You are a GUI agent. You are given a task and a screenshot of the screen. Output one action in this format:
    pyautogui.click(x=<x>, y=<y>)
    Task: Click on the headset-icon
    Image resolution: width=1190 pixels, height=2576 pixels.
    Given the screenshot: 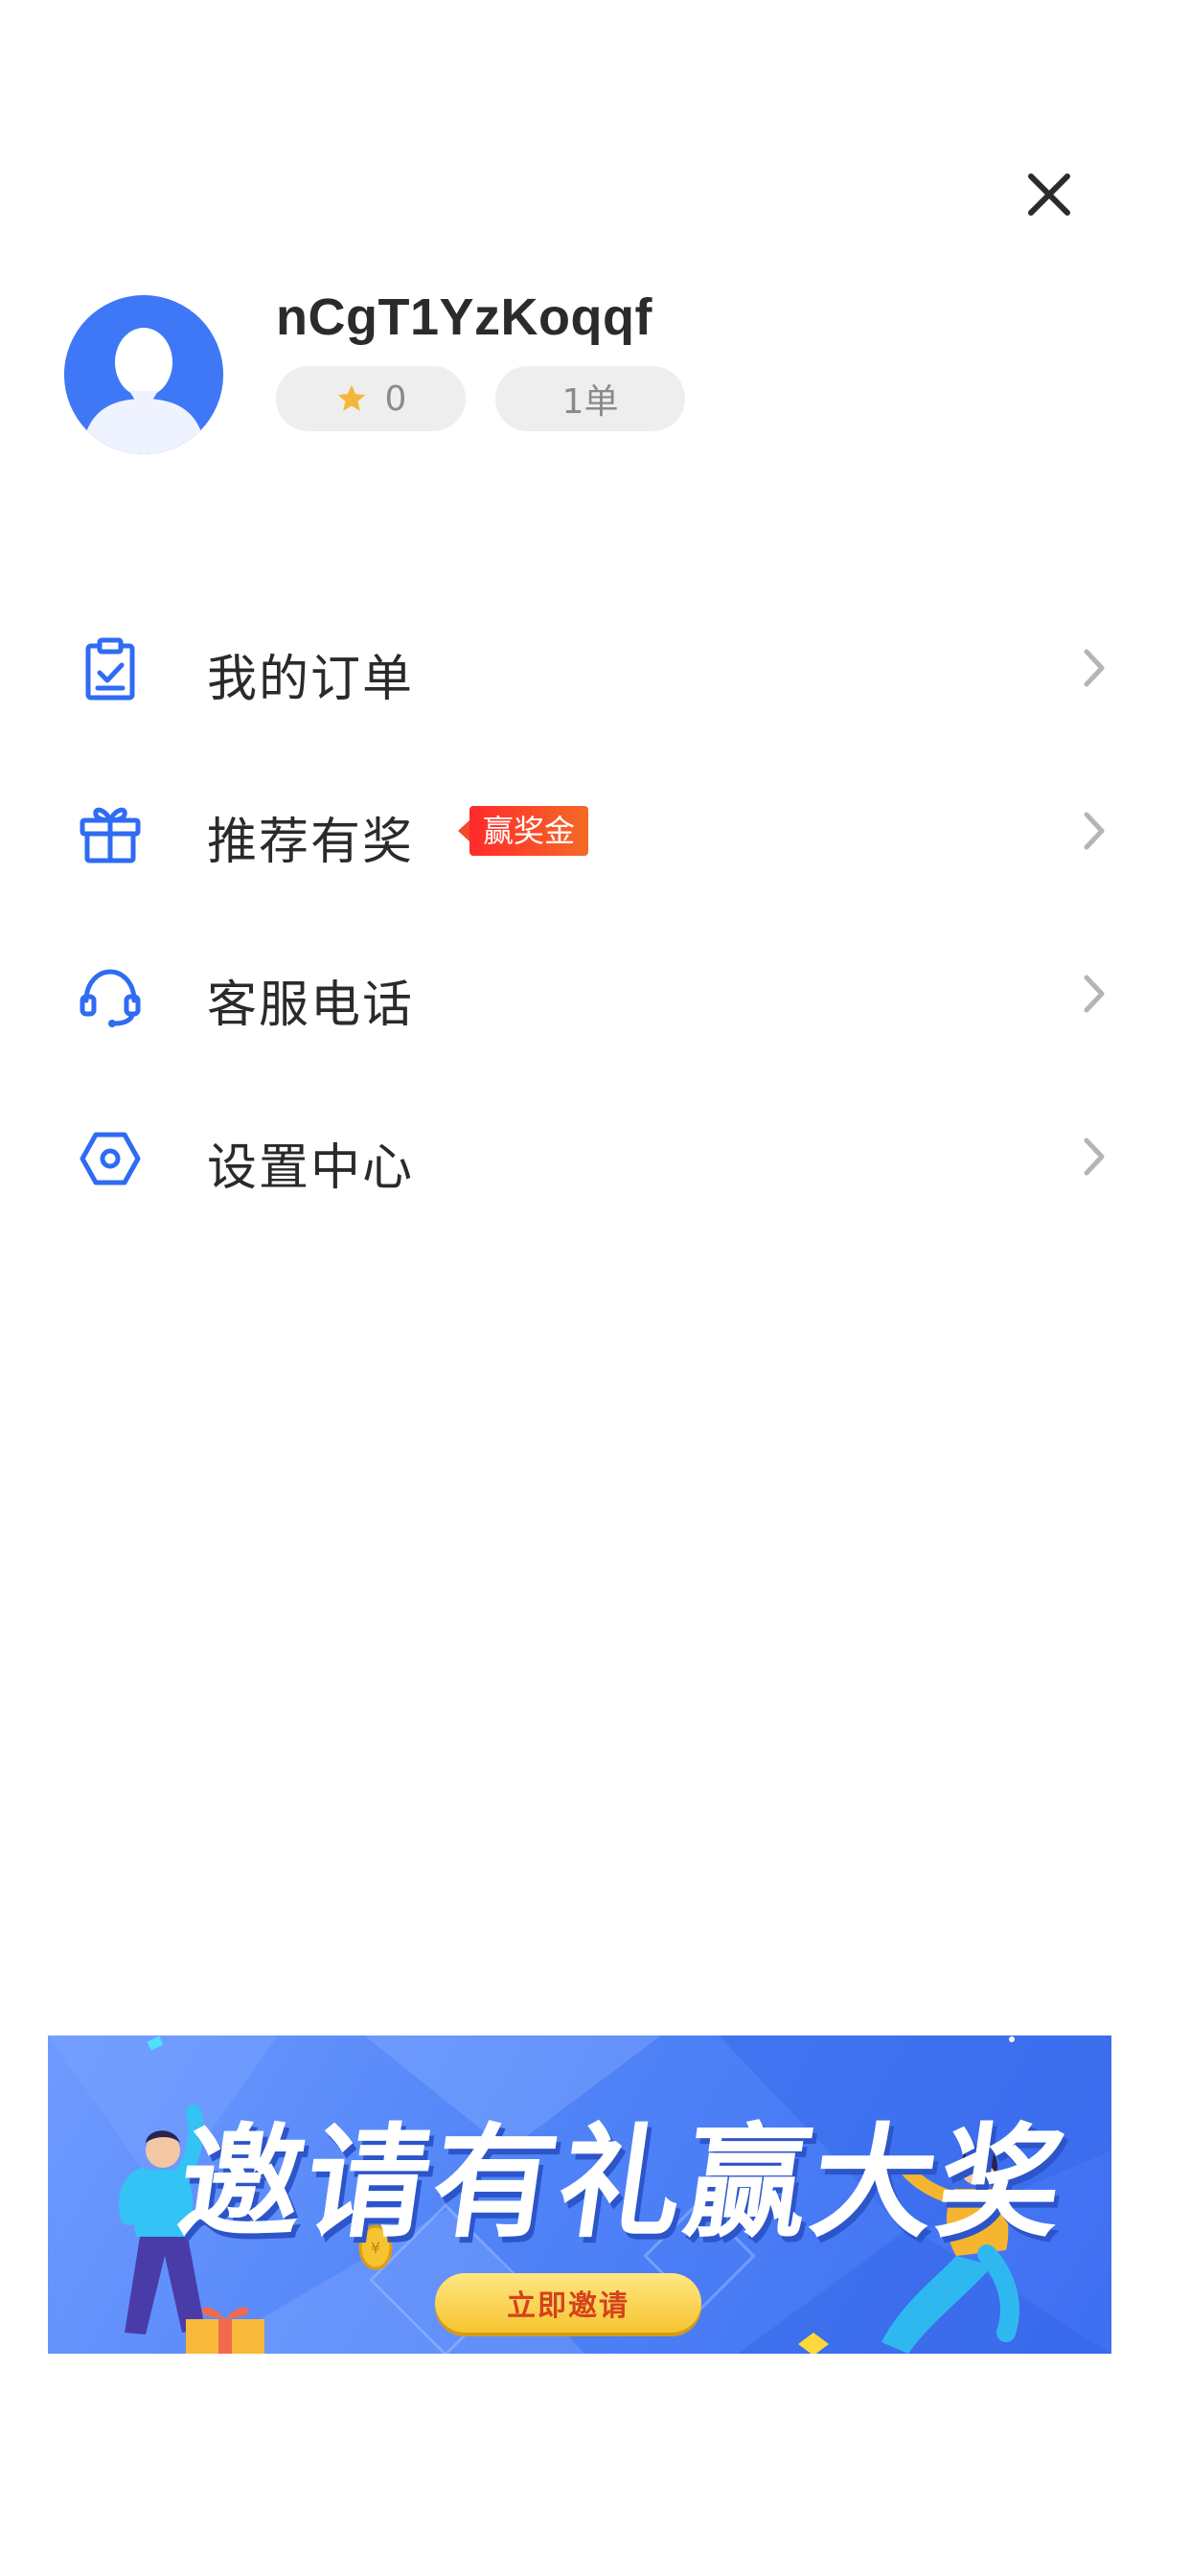 What is the action you would take?
    pyautogui.click(x=111, y=998)
    